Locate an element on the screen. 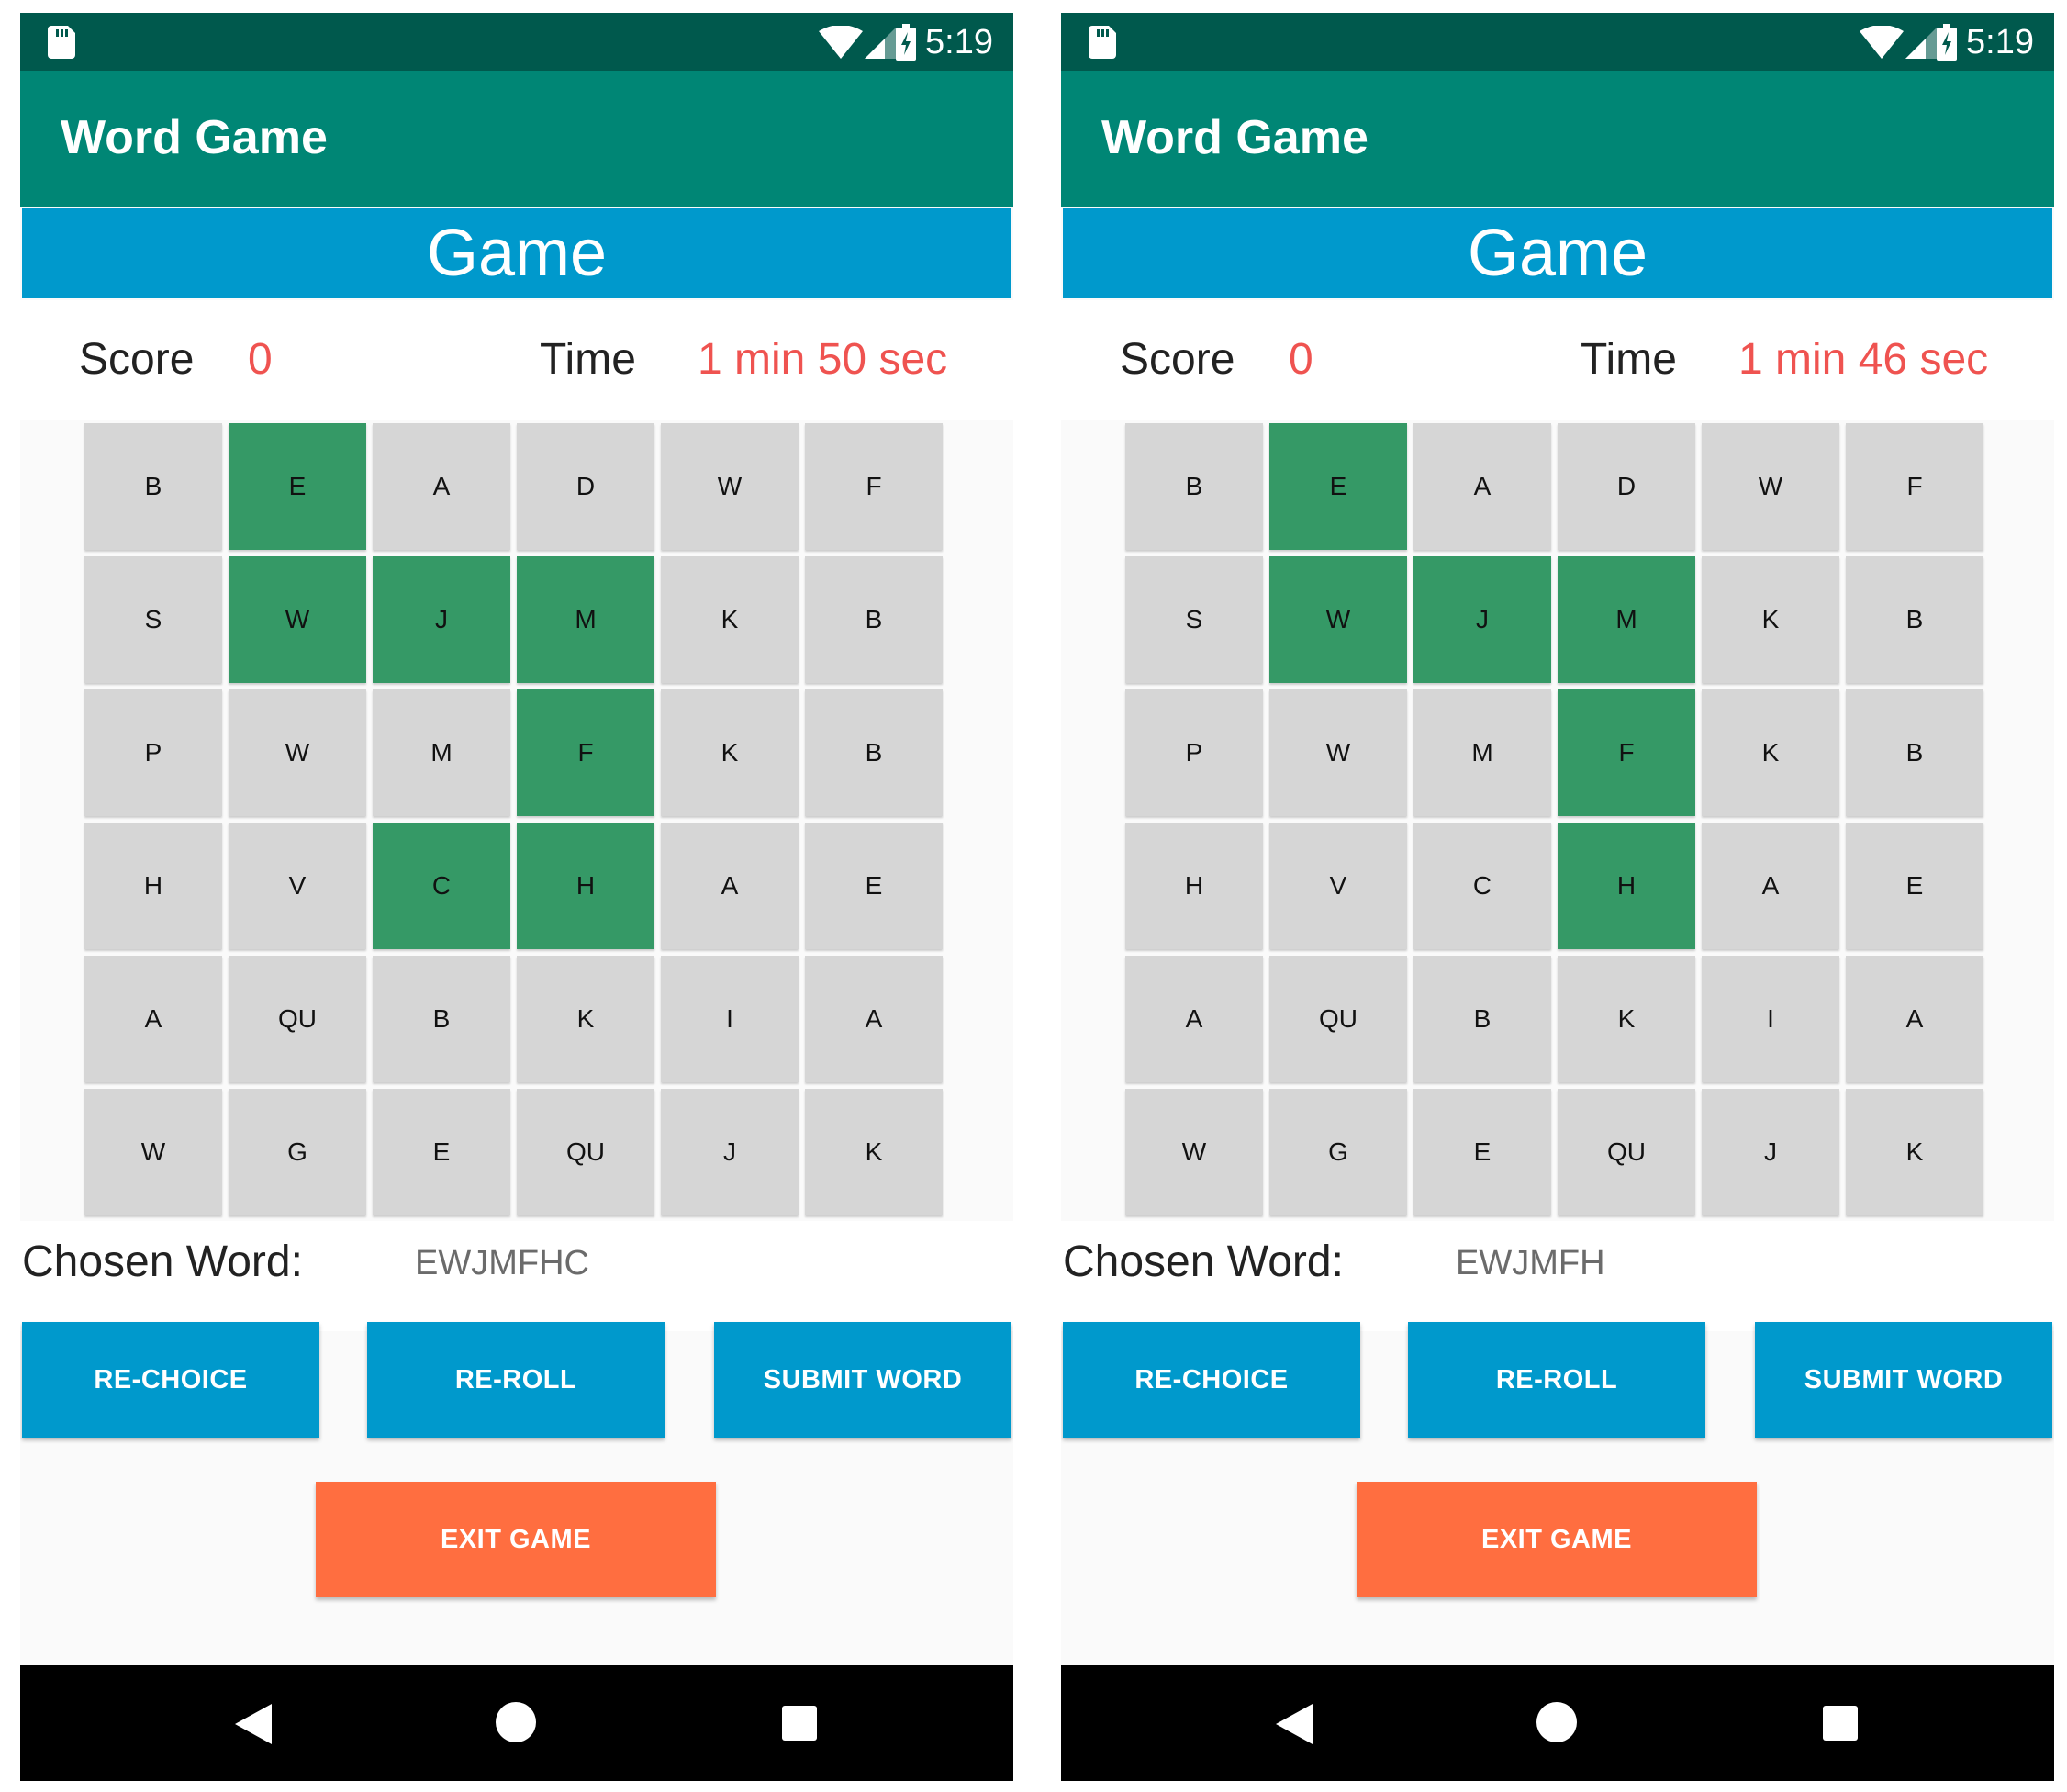  app-bar: Word Game is located at coordinates (516, 139).